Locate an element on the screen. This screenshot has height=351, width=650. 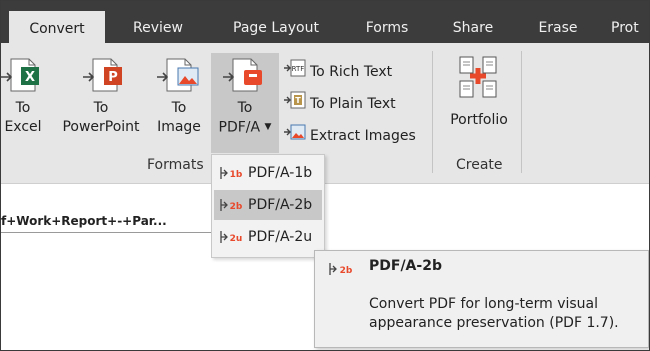
tab-convert: Convert is located at coordinates (57, 27).